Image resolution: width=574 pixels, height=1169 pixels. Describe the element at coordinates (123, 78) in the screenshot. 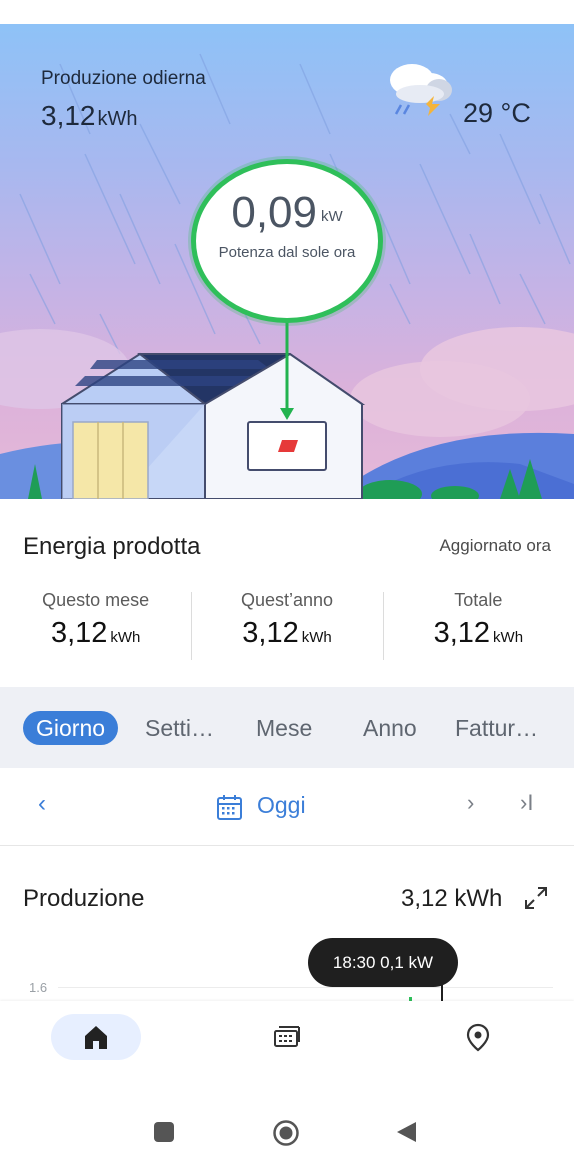

I see `production-today-label: Produzione odierna` at that location.